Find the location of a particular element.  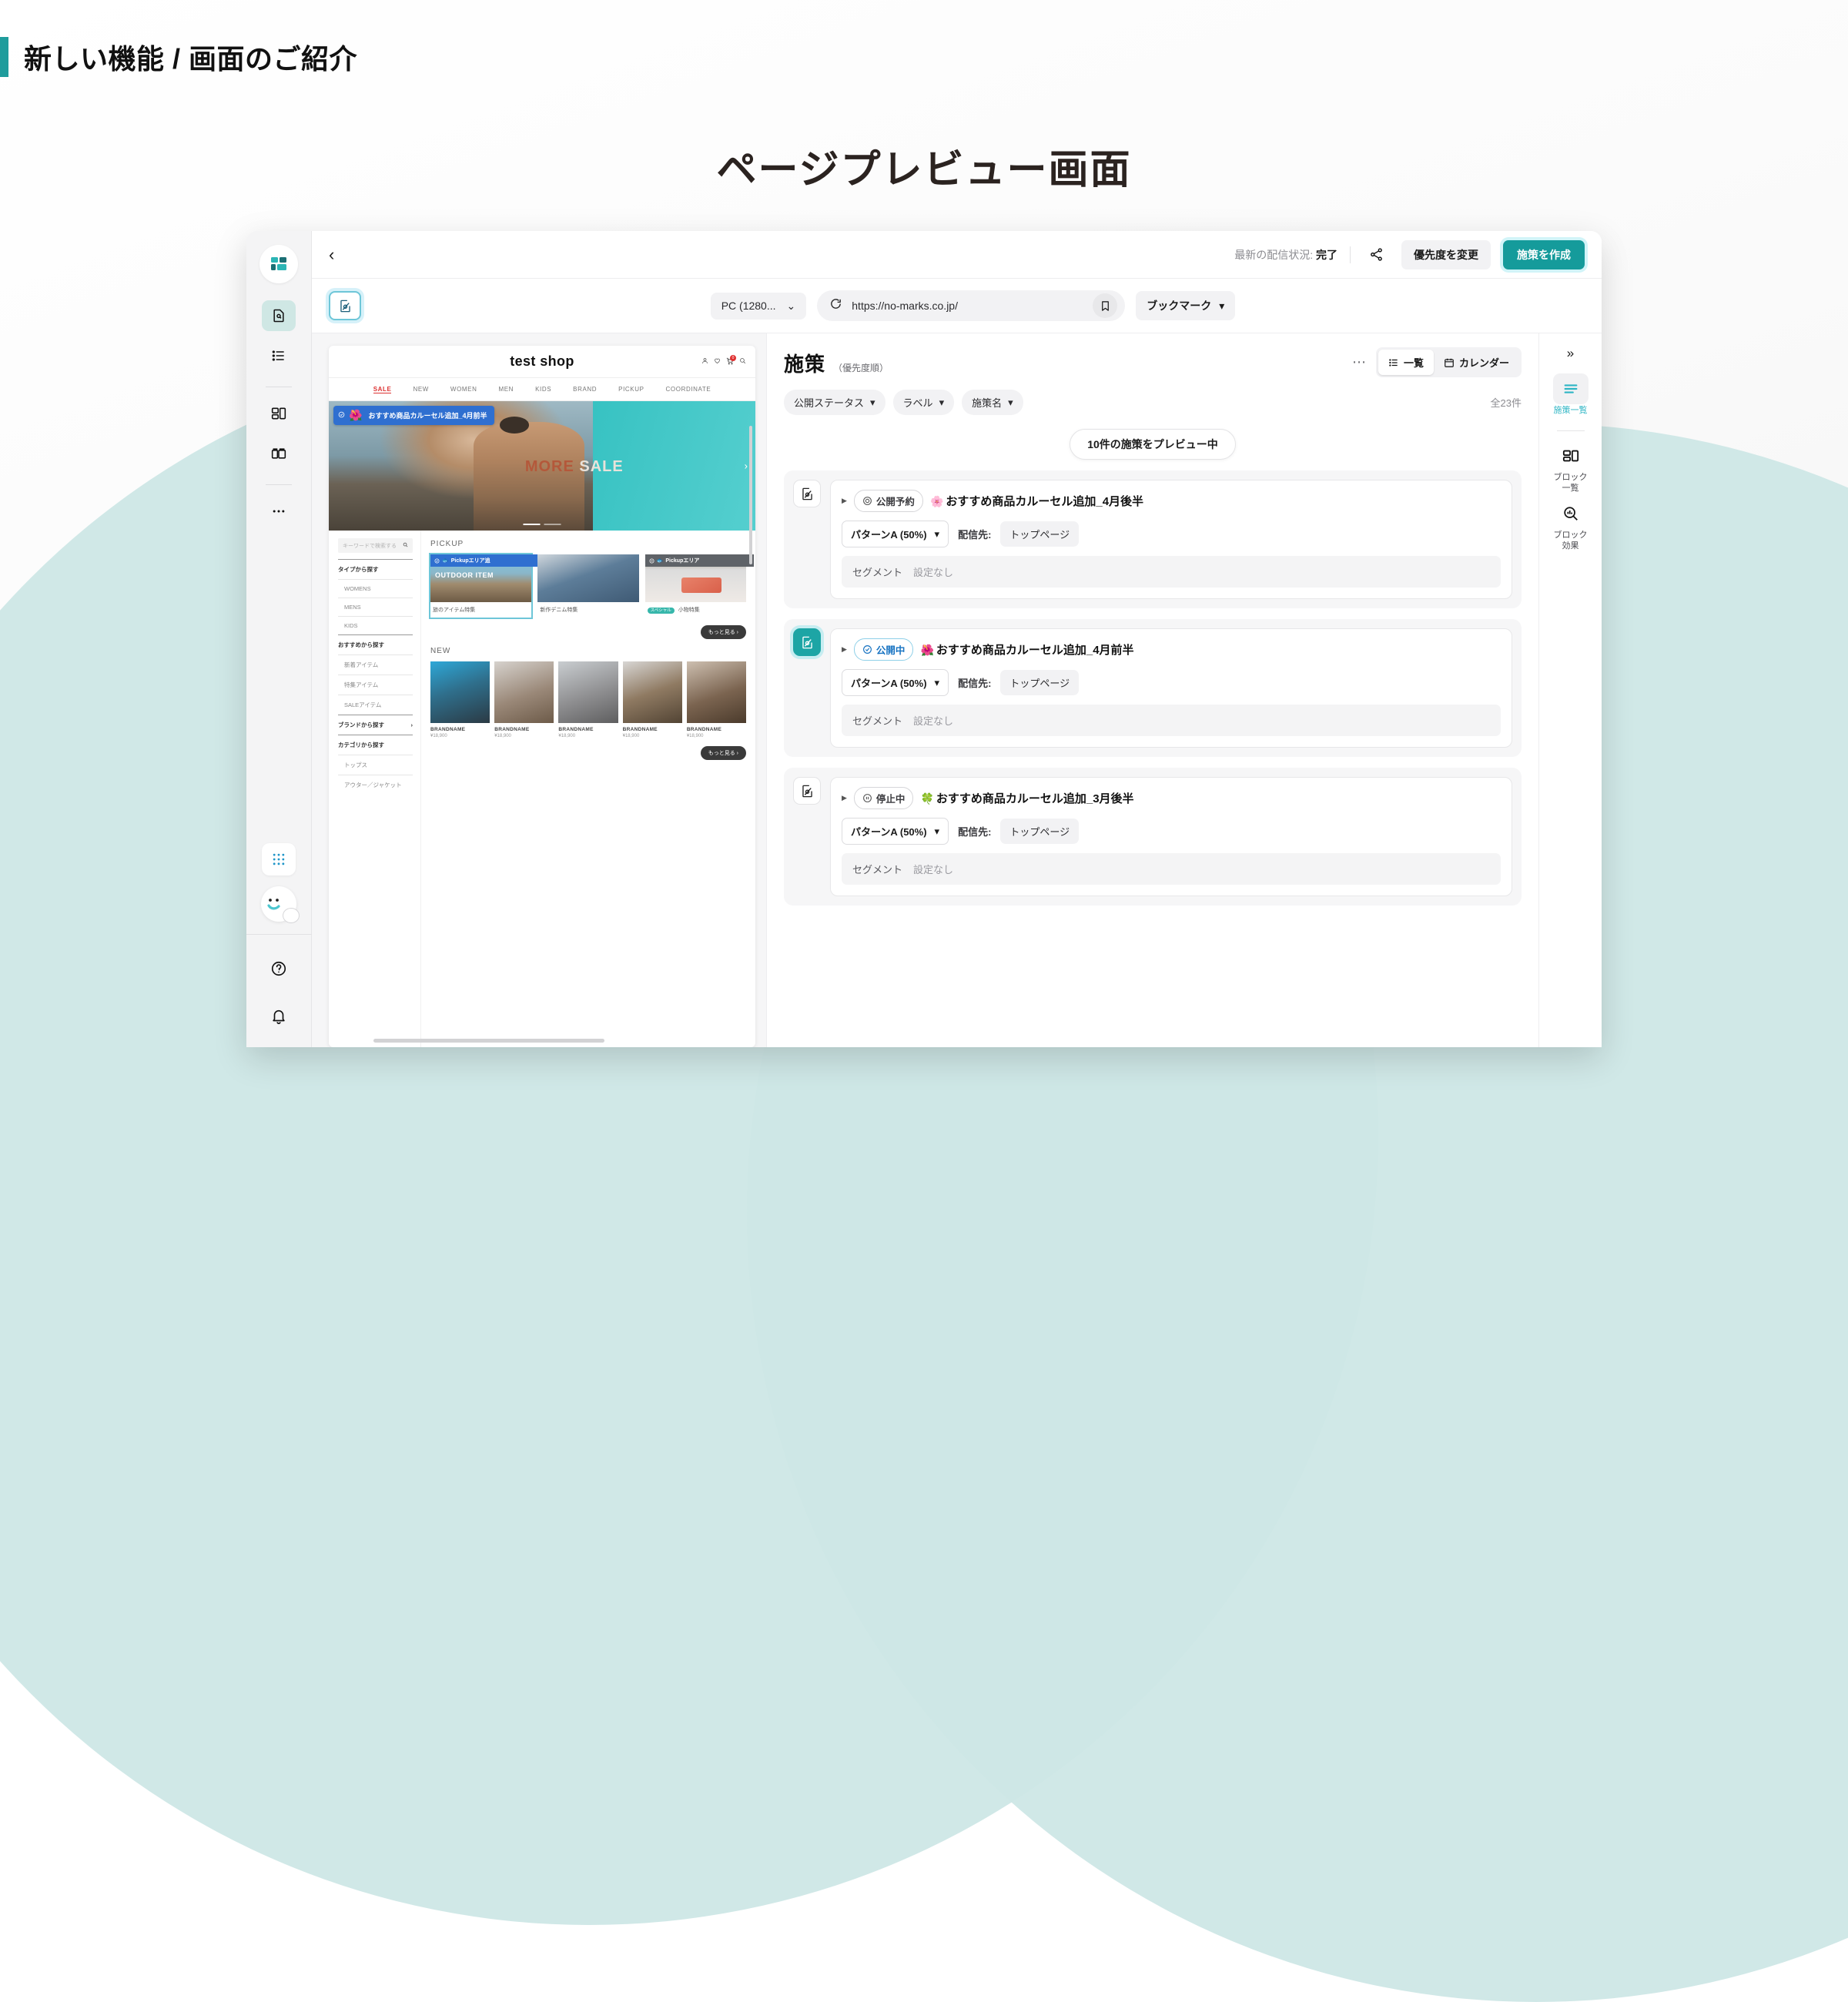

pattern-select-value: パターンA (50%) is located at coordinates (889, 683).